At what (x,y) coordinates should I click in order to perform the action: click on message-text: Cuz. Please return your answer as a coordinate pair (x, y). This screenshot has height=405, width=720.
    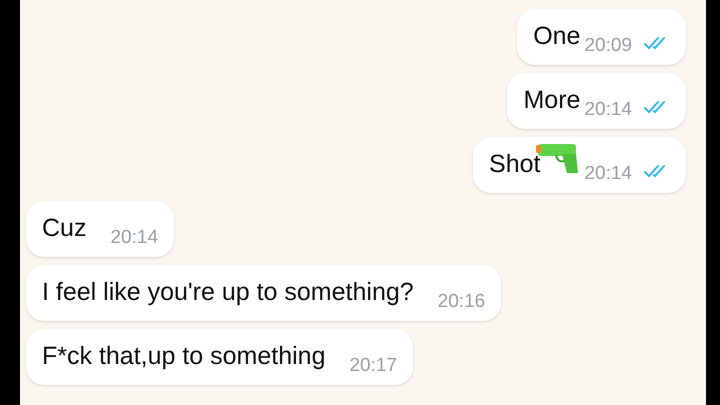
    Looking at the image, I should click on (64, 228).